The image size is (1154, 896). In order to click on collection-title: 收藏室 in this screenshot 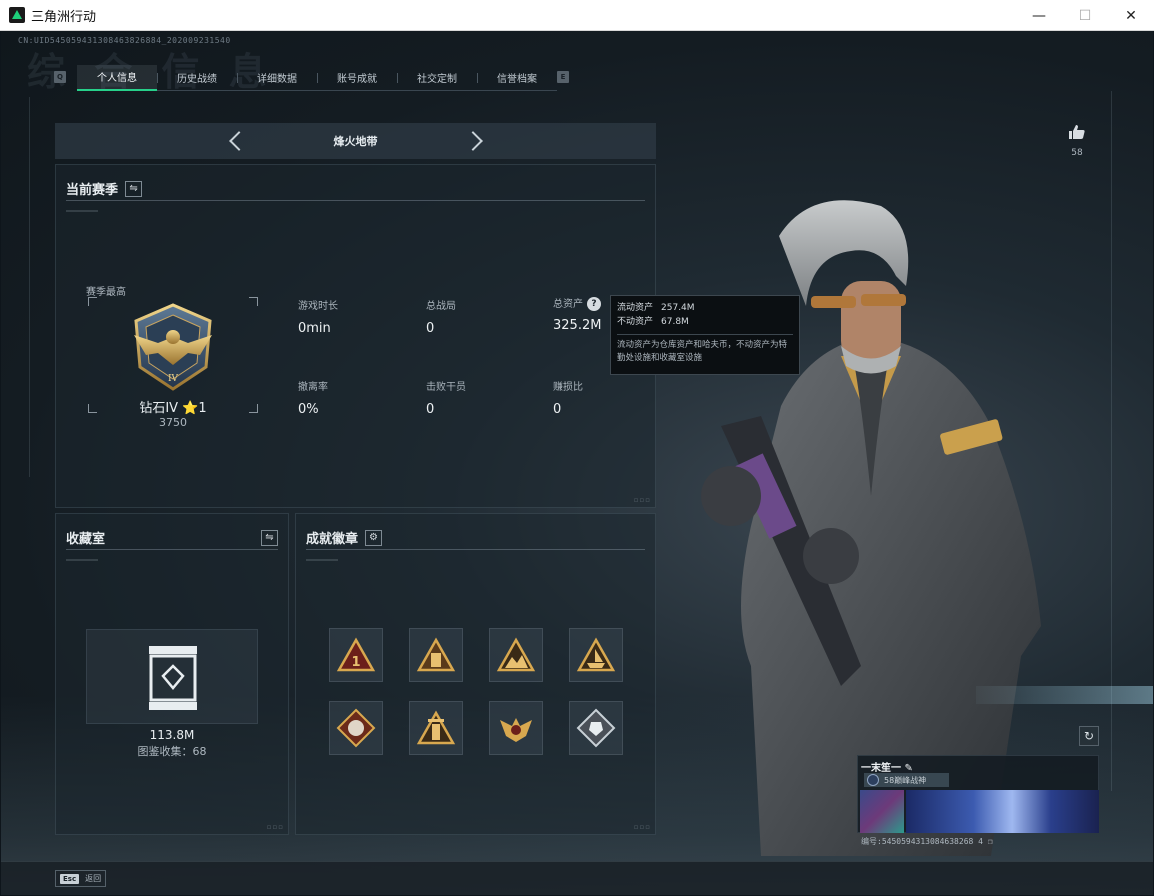, I will do `click(86, 539)`.